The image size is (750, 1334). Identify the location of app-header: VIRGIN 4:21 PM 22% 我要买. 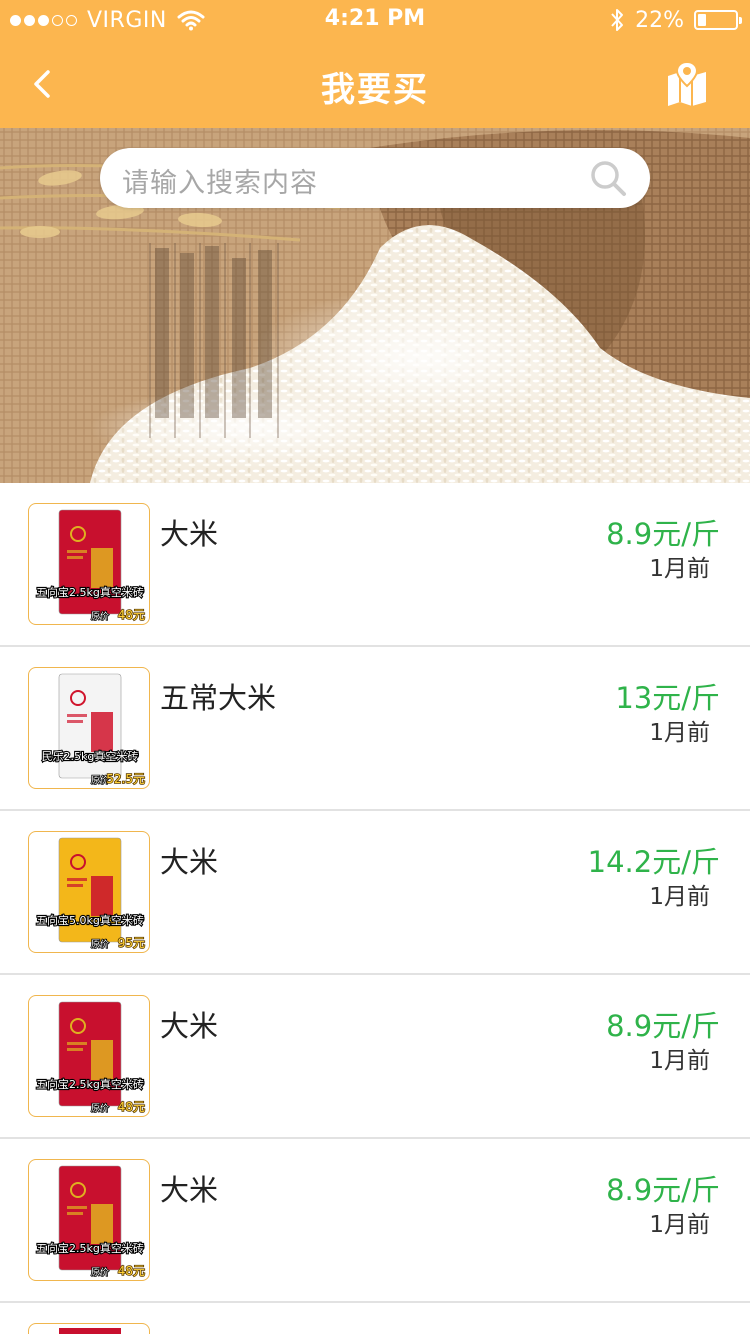
(375, 64).